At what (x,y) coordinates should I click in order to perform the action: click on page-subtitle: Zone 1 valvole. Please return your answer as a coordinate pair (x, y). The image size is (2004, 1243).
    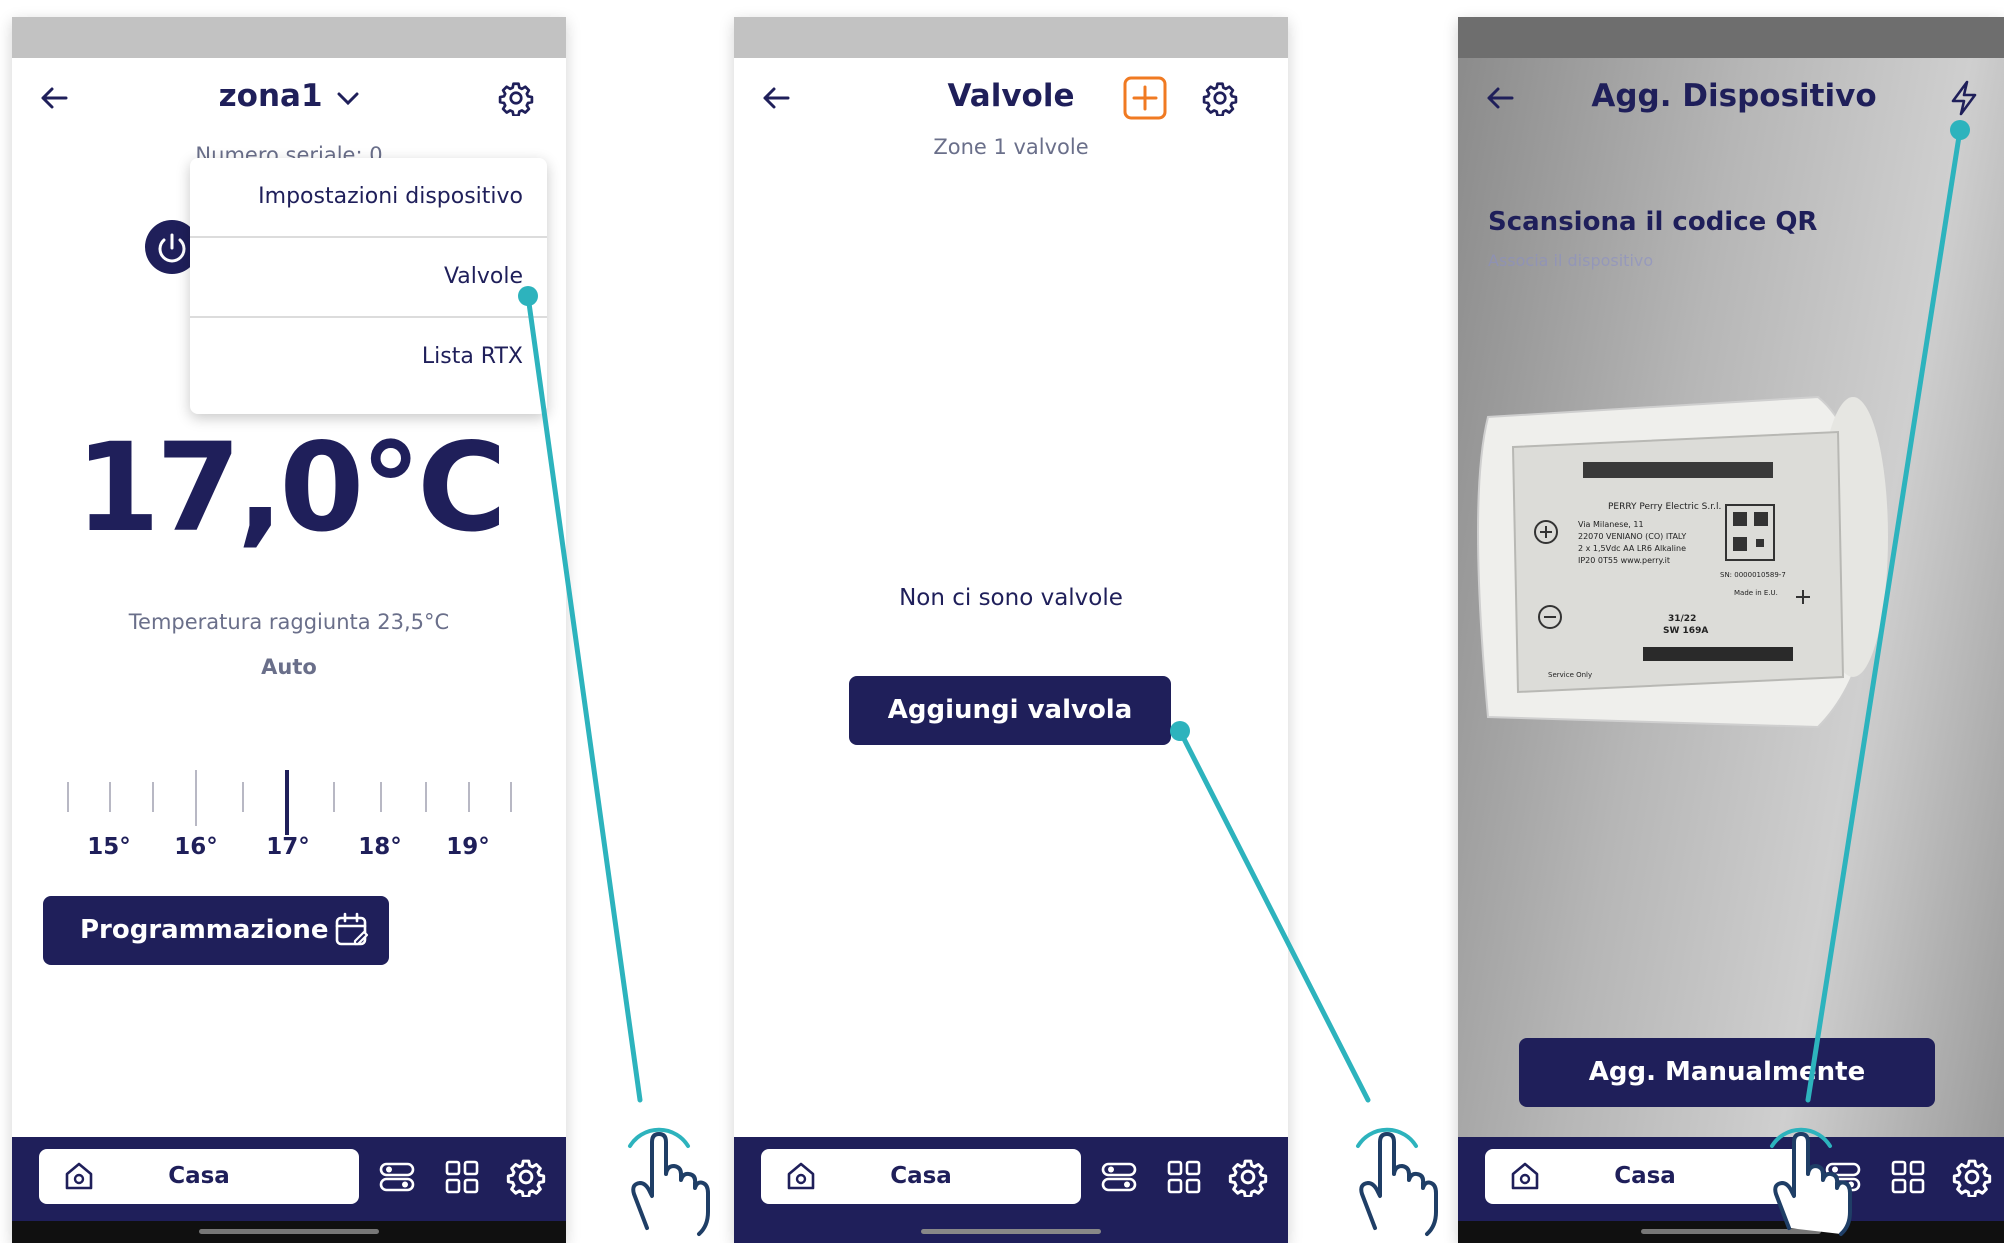
    Looking at the image, I should click on (1011, 147).